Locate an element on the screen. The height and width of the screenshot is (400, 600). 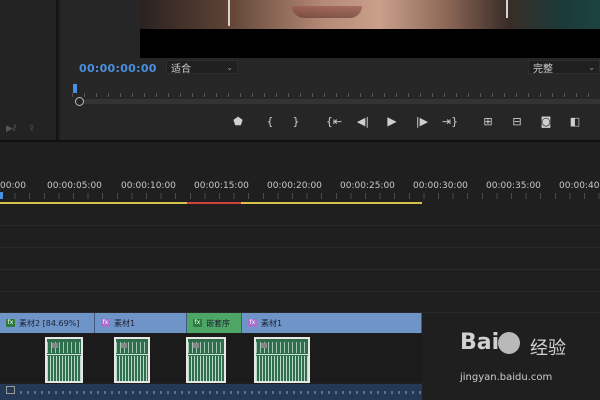
earphone-cable is located at coordinates (229, 13).